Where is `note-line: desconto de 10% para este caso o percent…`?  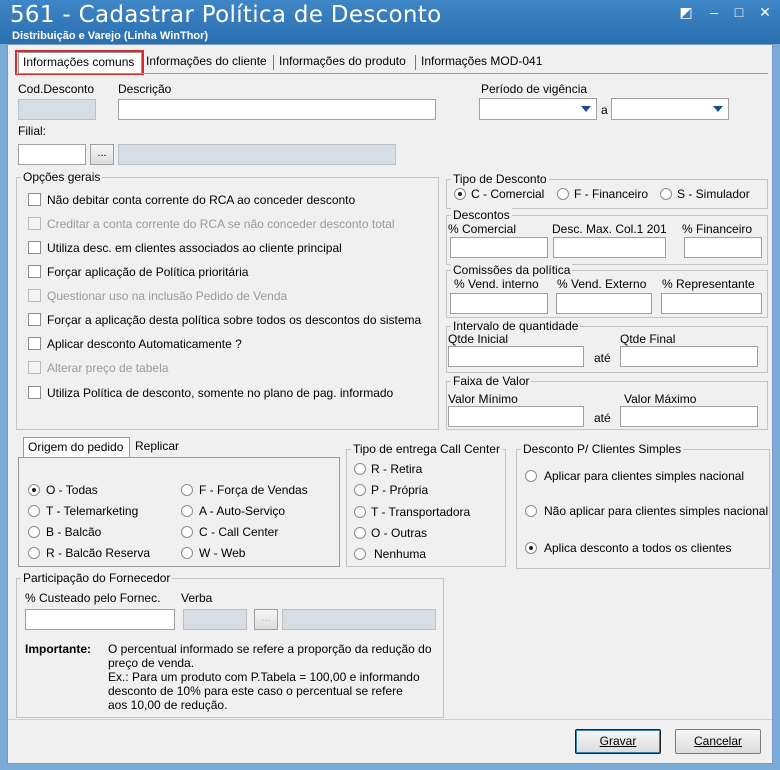 note-line: desconto de 10% para este caso o percent… is located at coordinates (255, 691).